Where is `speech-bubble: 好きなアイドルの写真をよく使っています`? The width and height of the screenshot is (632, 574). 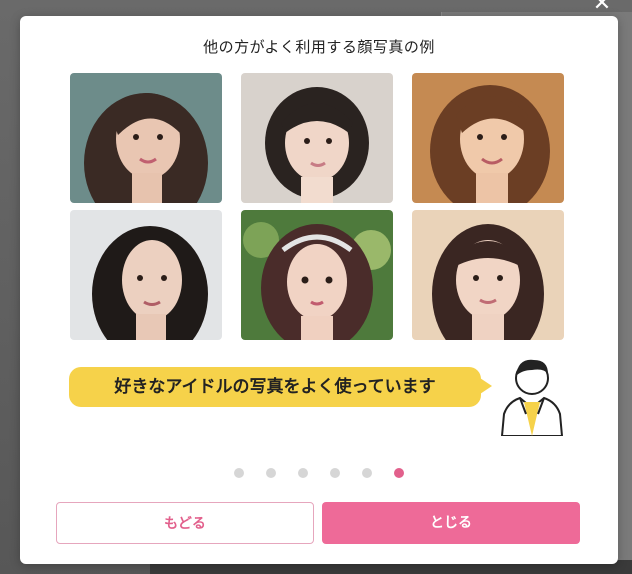
speech-bubble: 好きなアイドルの写真をよく使っています is located at coordinates (275, 387).